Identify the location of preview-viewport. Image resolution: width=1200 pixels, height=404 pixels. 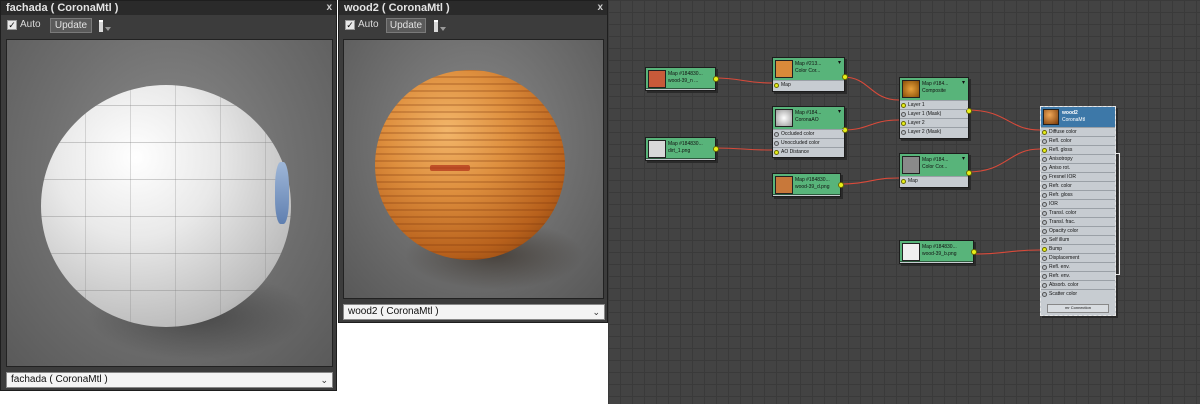
(473, 169).